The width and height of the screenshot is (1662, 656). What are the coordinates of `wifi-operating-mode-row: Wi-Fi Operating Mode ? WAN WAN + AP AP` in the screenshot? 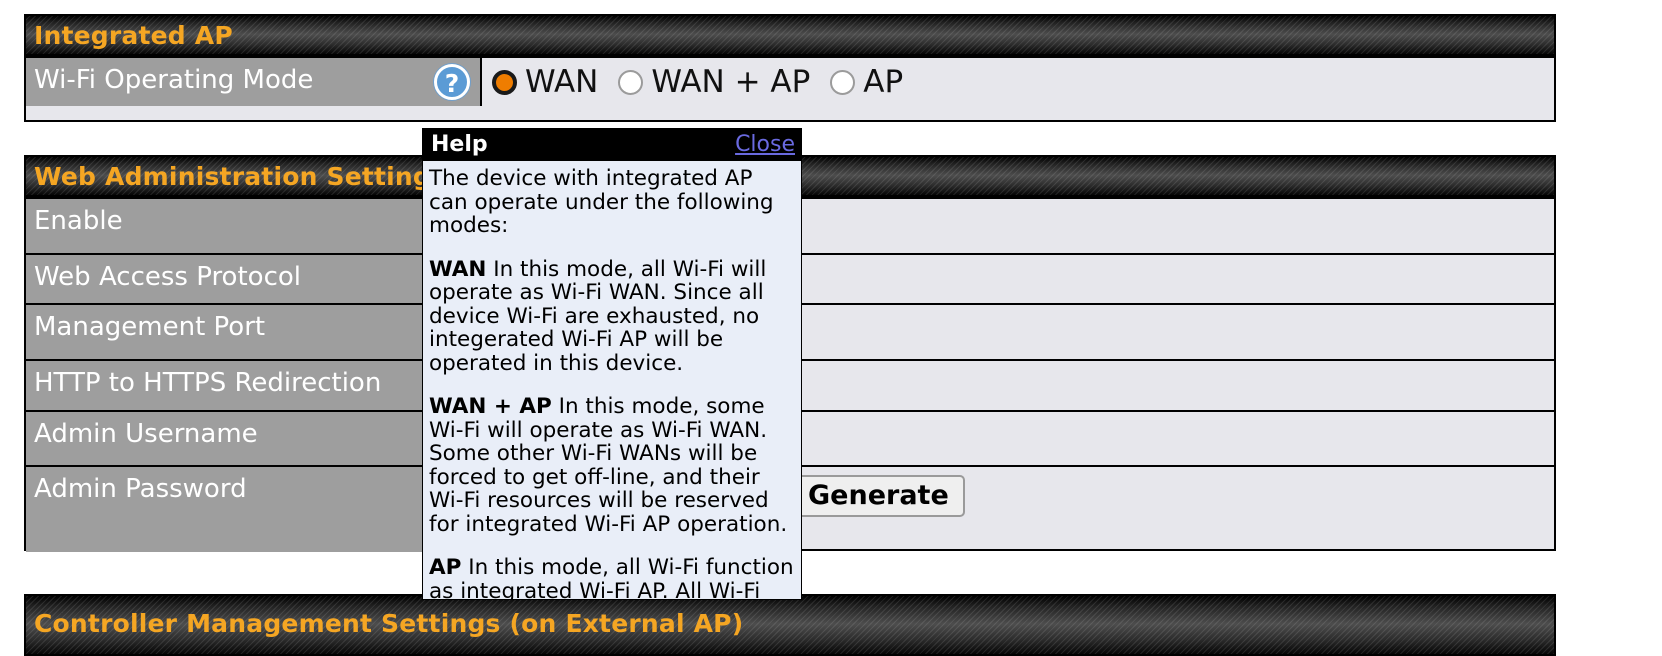 It's located at (790, 81).